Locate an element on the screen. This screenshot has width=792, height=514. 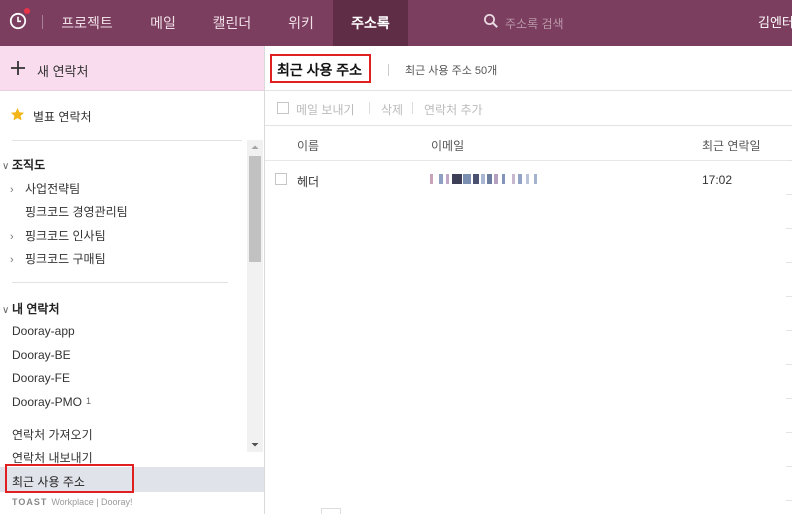
send-mail-button: 메일 보내기 is located at coordinates (325, 109).